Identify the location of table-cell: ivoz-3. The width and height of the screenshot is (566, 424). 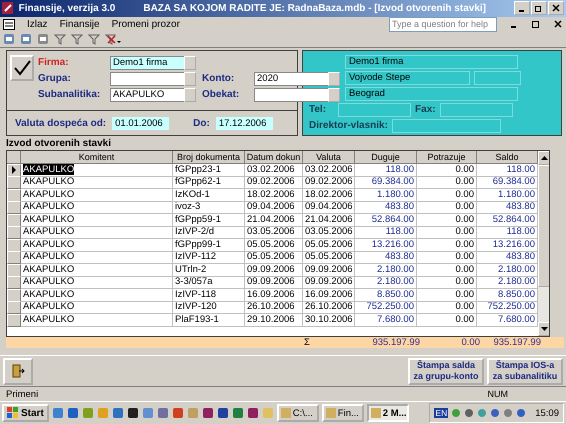
(209, 207).